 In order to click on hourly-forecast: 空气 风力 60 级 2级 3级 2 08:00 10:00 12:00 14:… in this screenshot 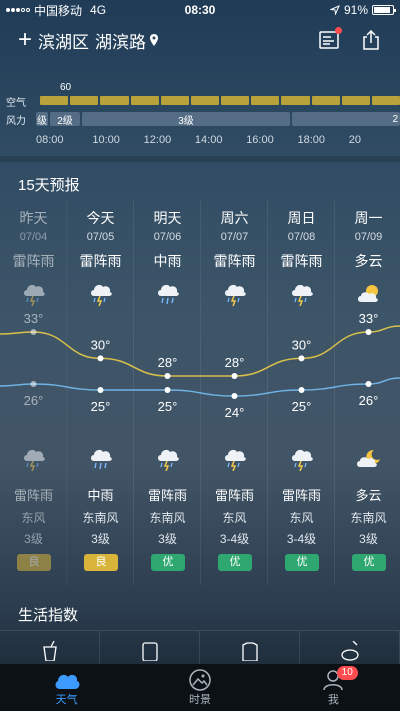, I will do `click(200, 106)`.